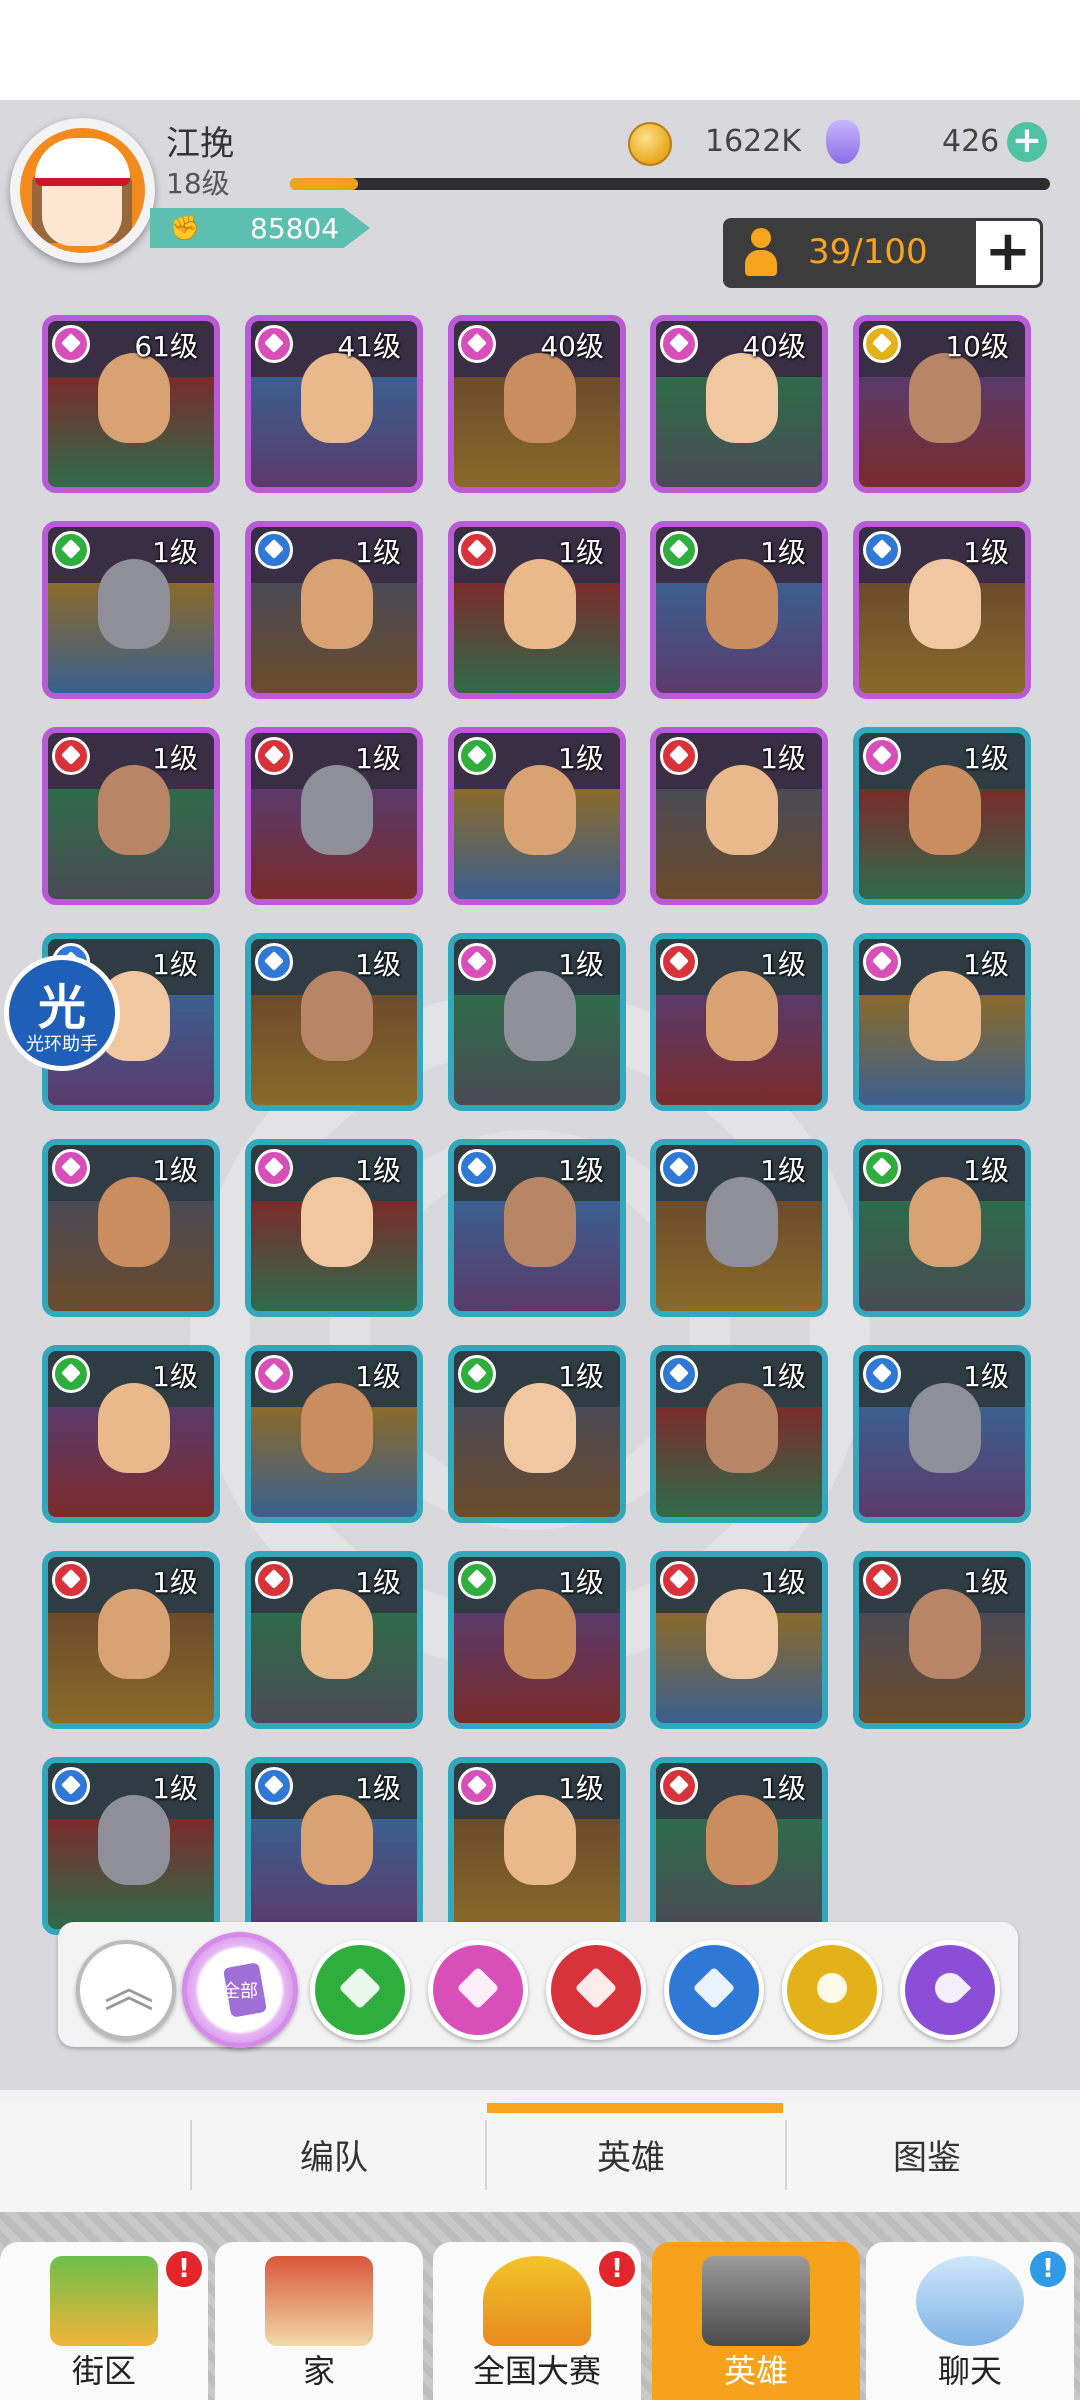 Image resolution: width=1080 pixels, height=2400 pixels. Describe the element at coordinates (537, 2301) in the screenshot. I see `trophy-icon` at that location.